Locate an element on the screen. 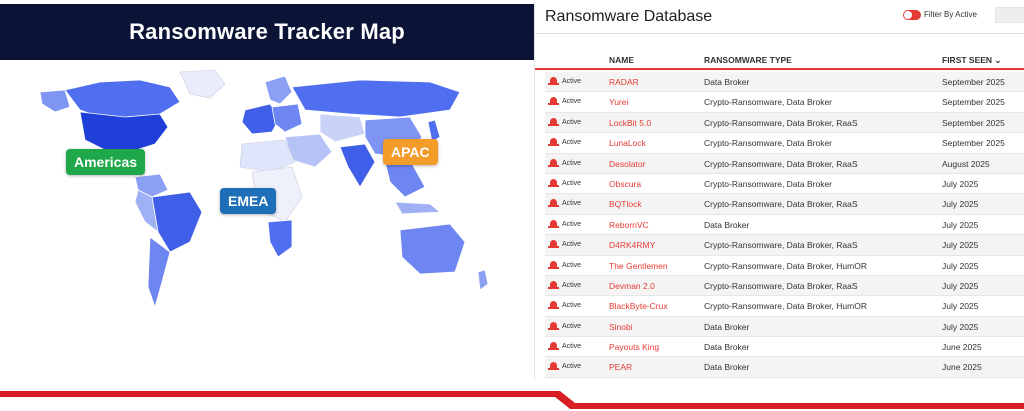  map-region-russia is located at coordinates (376, 98).